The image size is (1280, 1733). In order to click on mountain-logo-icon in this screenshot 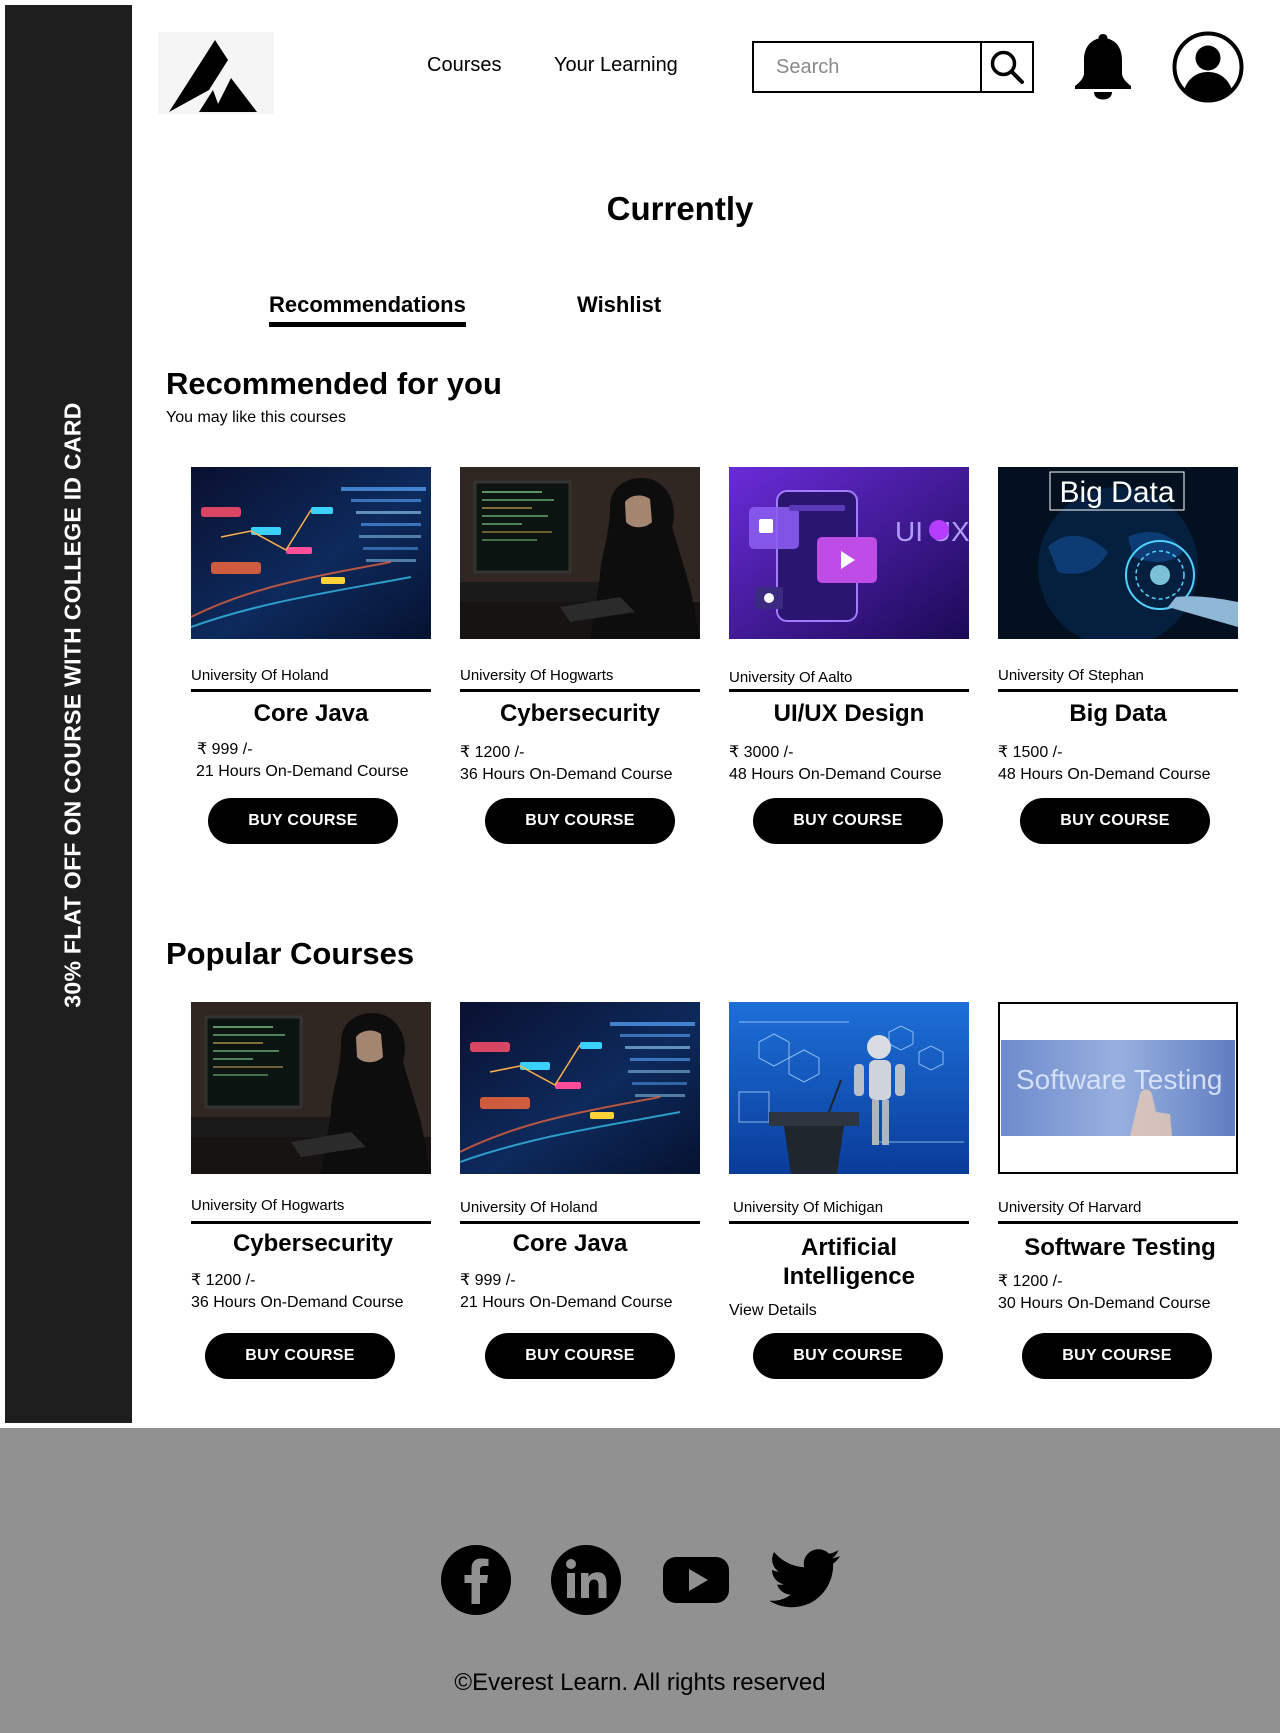, I will do `click(216, 73)`.